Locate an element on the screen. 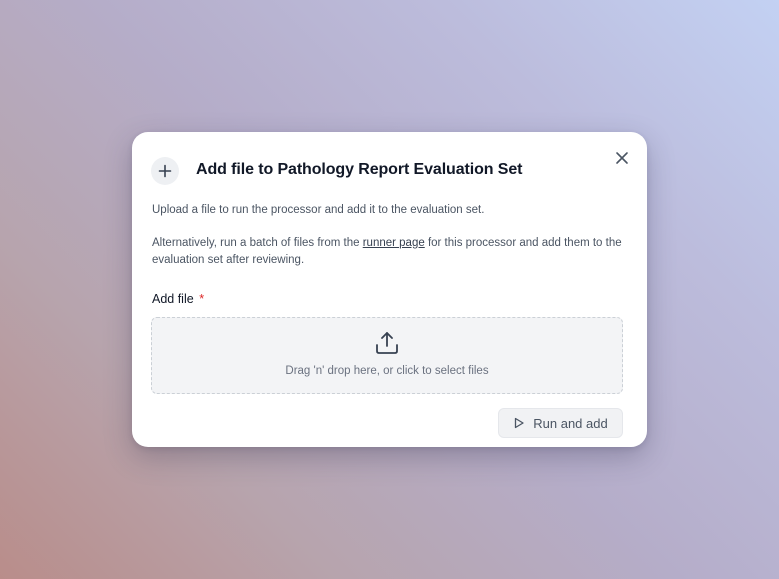 The width and height of the screenshot is (779, 579). close-button is located at coordinates (622, 158).